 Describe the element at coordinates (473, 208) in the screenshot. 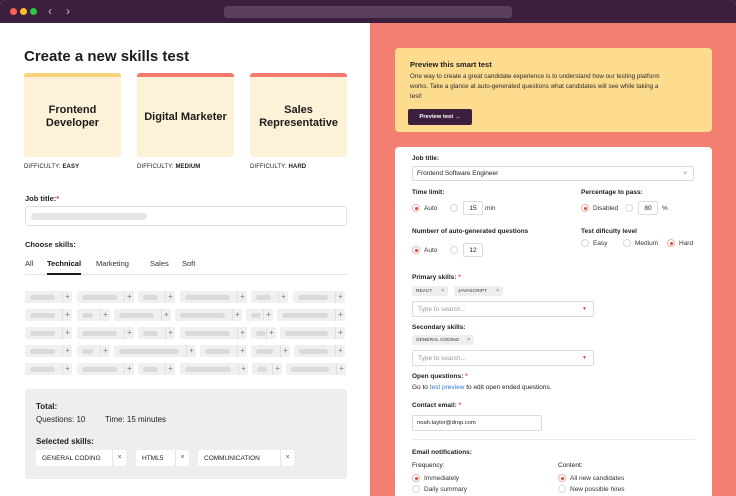

I see `time-limit-input: 15` at that location.